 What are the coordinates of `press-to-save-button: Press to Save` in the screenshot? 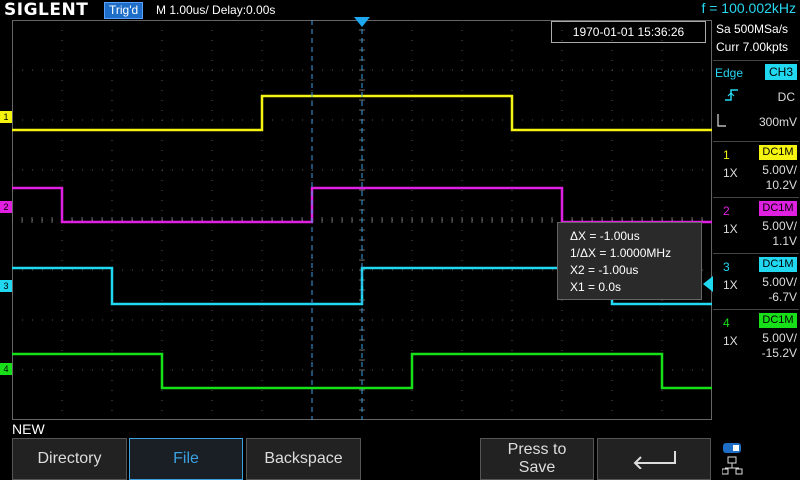 It's located at (537, 459).